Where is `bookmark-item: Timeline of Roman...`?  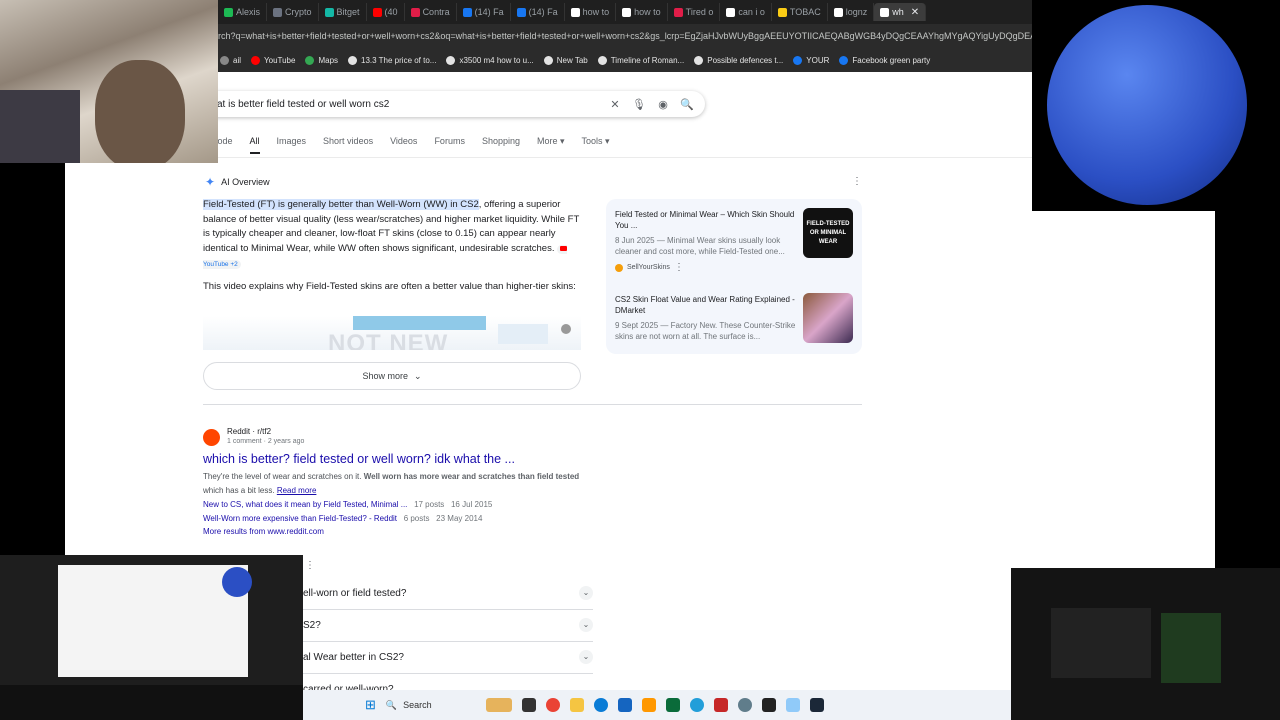
bookmark-item: Timeline of Roman... is located at coordinates (640, 60).